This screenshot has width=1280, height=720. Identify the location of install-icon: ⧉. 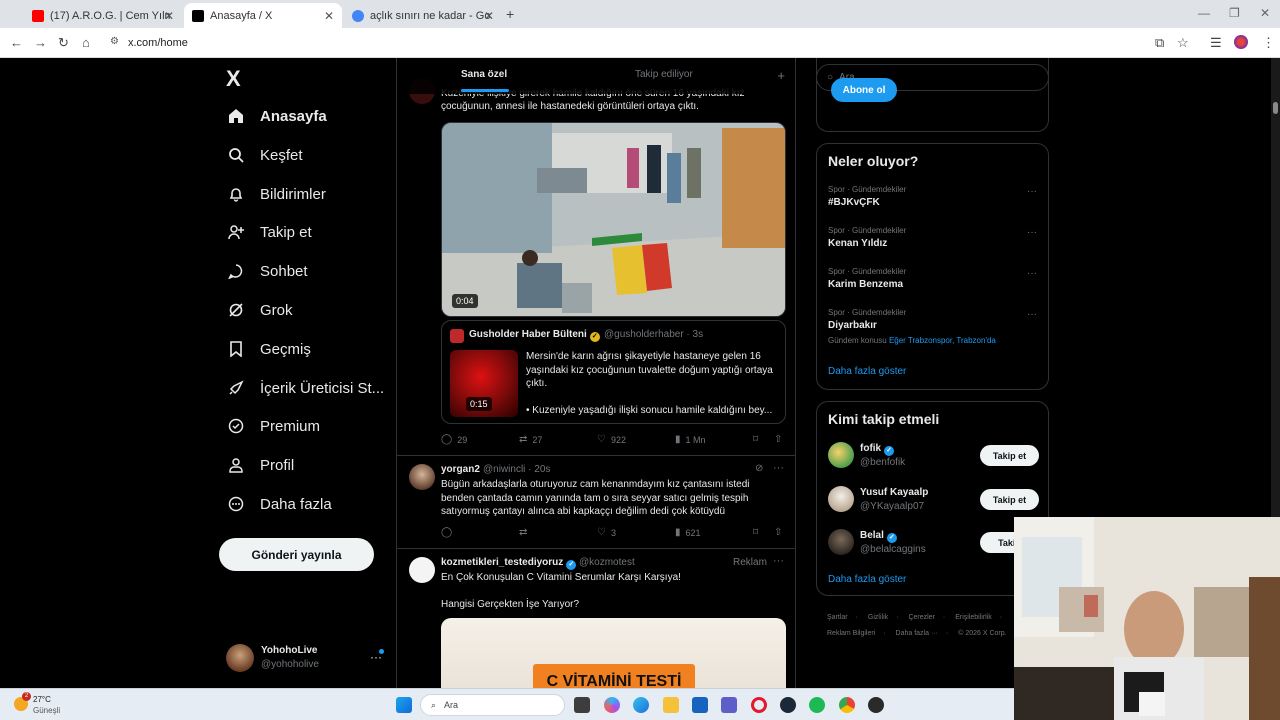
(1159, 43).